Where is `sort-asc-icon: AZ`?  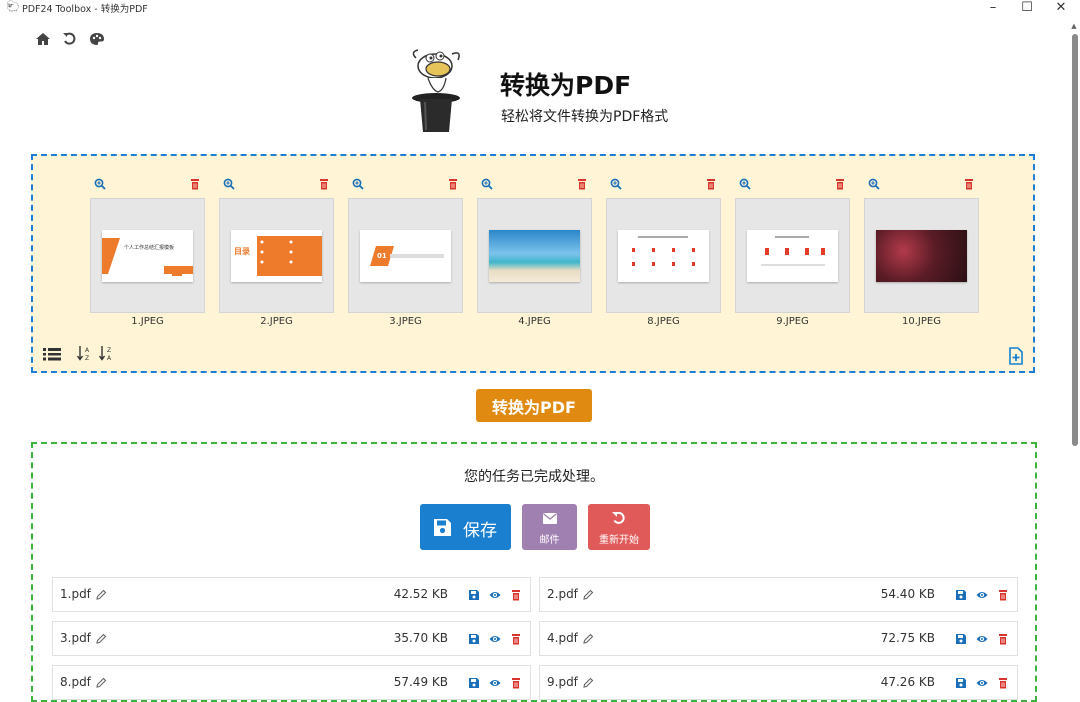 sort-asc-icon: AZ is located at coordinates (85, 353).